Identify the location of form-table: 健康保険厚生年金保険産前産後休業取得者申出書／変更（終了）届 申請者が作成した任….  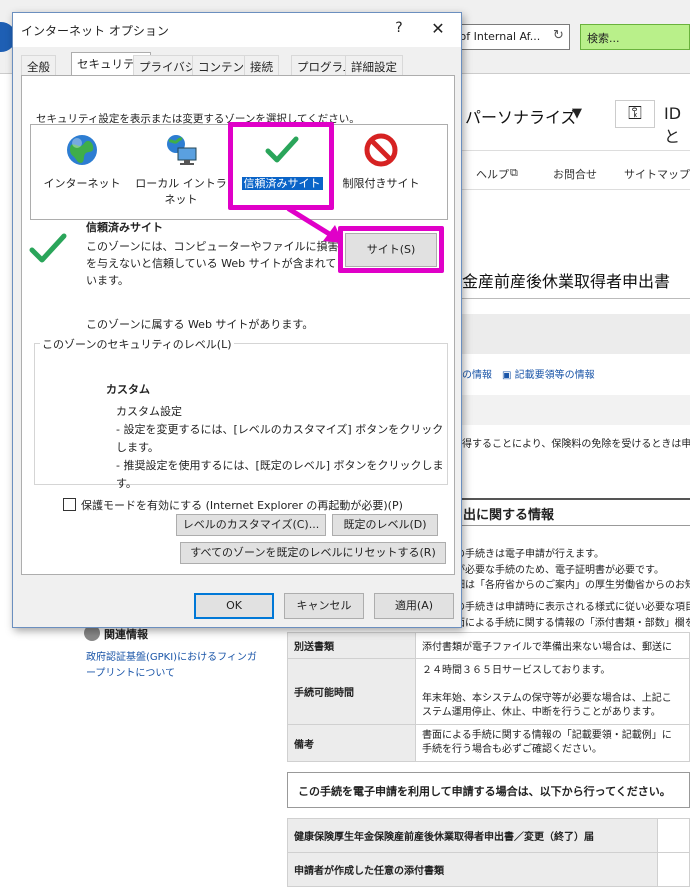
(488, 852).